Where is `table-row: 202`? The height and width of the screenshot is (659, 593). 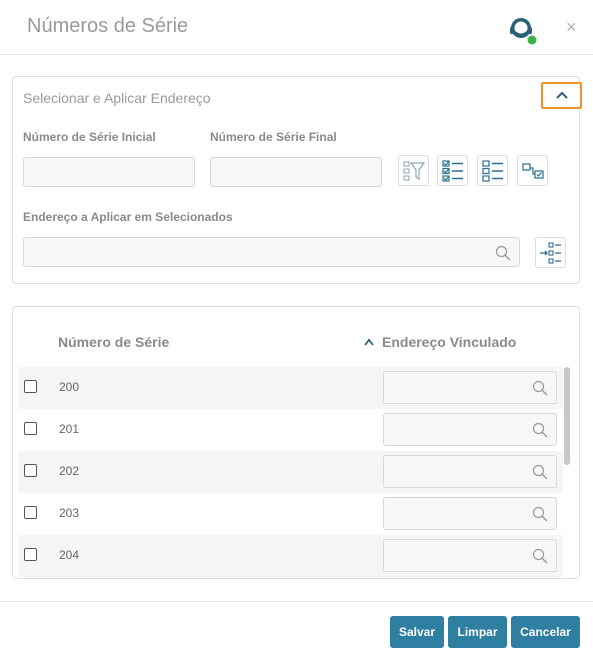
table-row: 202 is located at coordinates (290, 472).